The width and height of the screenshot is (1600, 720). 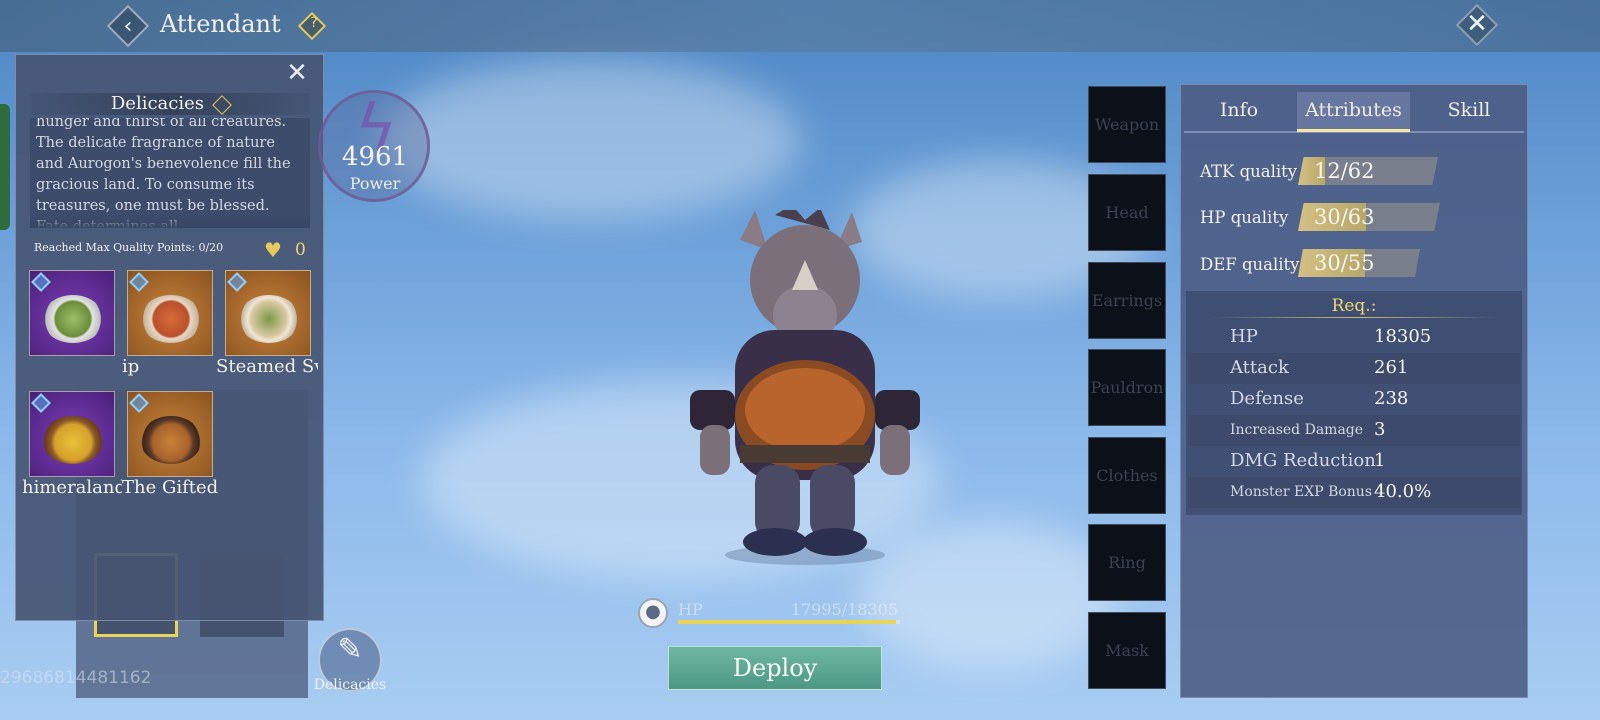 I want to click on req-value: 1, so click(x=1380, y=460).